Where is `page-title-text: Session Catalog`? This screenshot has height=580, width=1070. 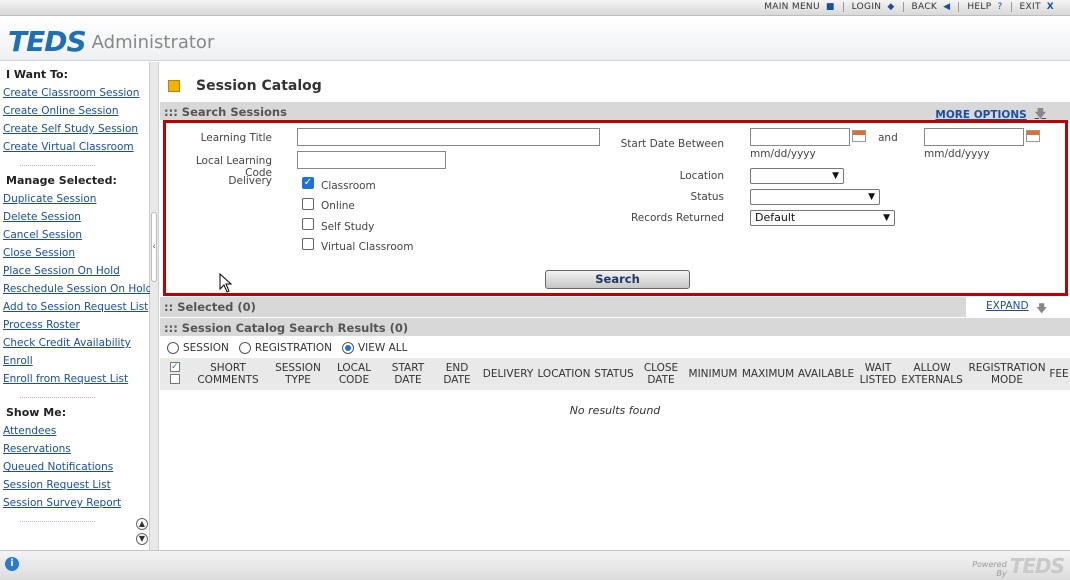
page-title-text: Session Catalog is located at coordinates (259, 86).